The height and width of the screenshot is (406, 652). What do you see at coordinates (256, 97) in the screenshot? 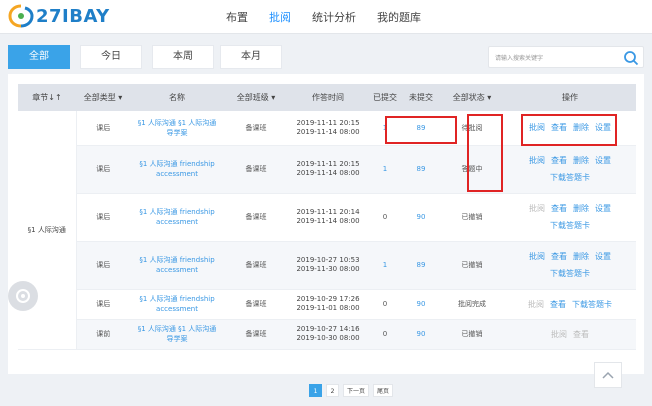
I see `header-class: 全部班级 ▾` at bounding box center [256, 97].